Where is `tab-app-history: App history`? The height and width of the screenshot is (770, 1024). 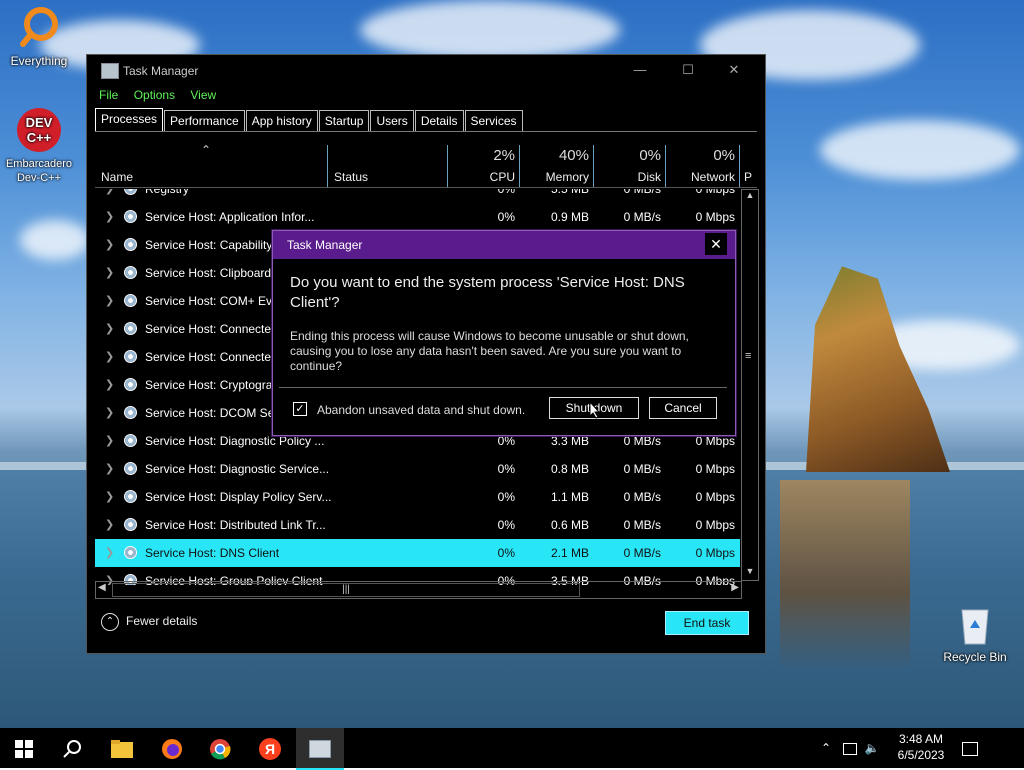
tab-app-history: App history is located at coordinates (281, 120).